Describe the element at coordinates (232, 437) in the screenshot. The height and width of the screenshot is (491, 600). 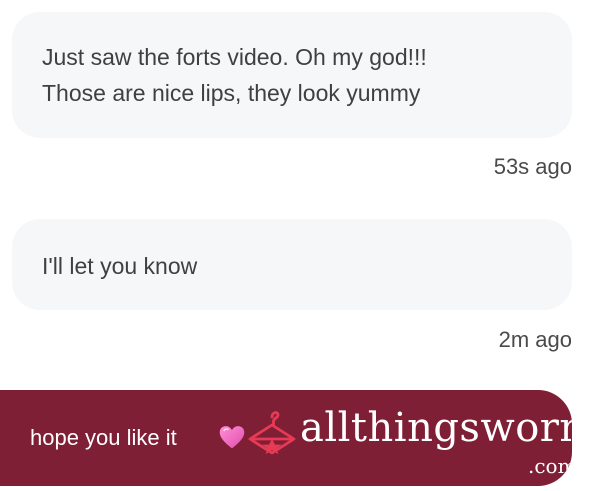
I see `heart-icon` at that location.